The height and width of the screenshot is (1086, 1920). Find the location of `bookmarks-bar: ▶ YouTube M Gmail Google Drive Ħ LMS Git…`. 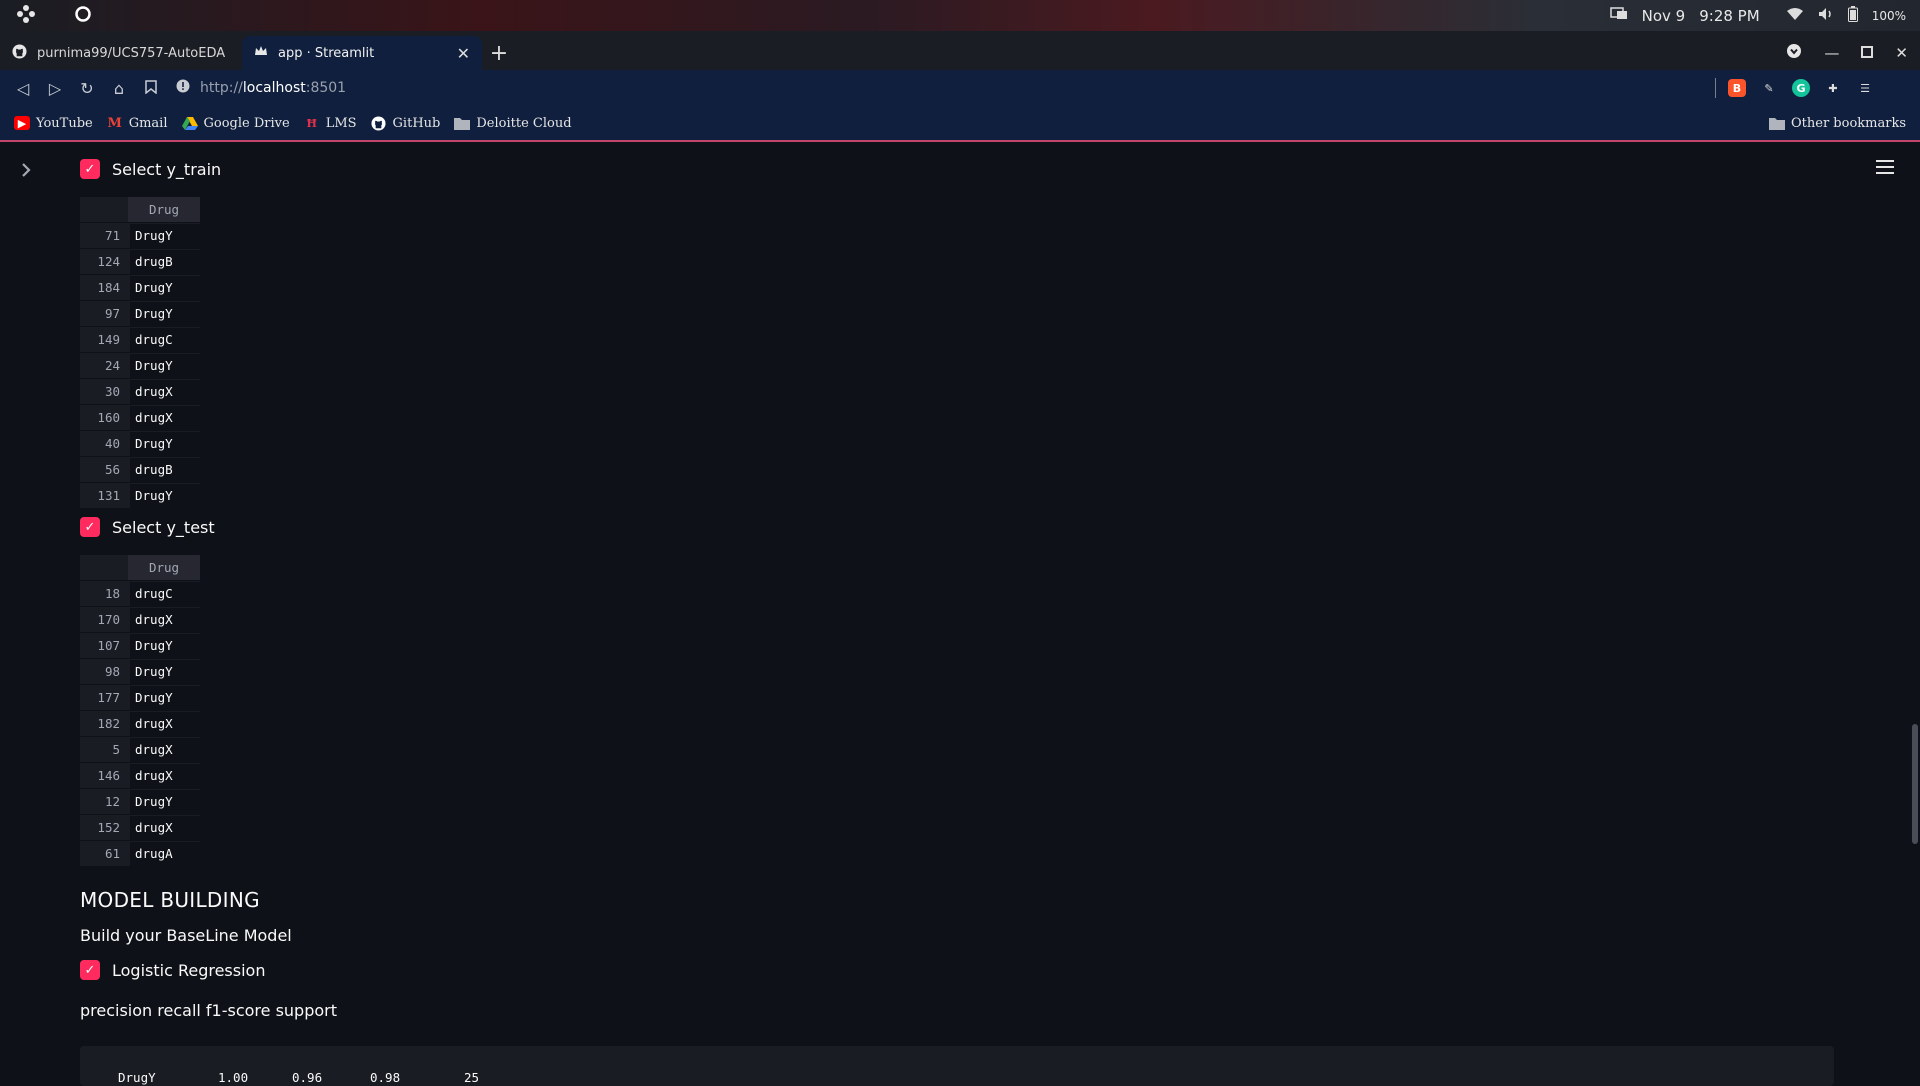

bookmarks-bar: ▶ YouTube M Gmail Google Drive Ħ LMS Git… is located at coordinates (960, 124).